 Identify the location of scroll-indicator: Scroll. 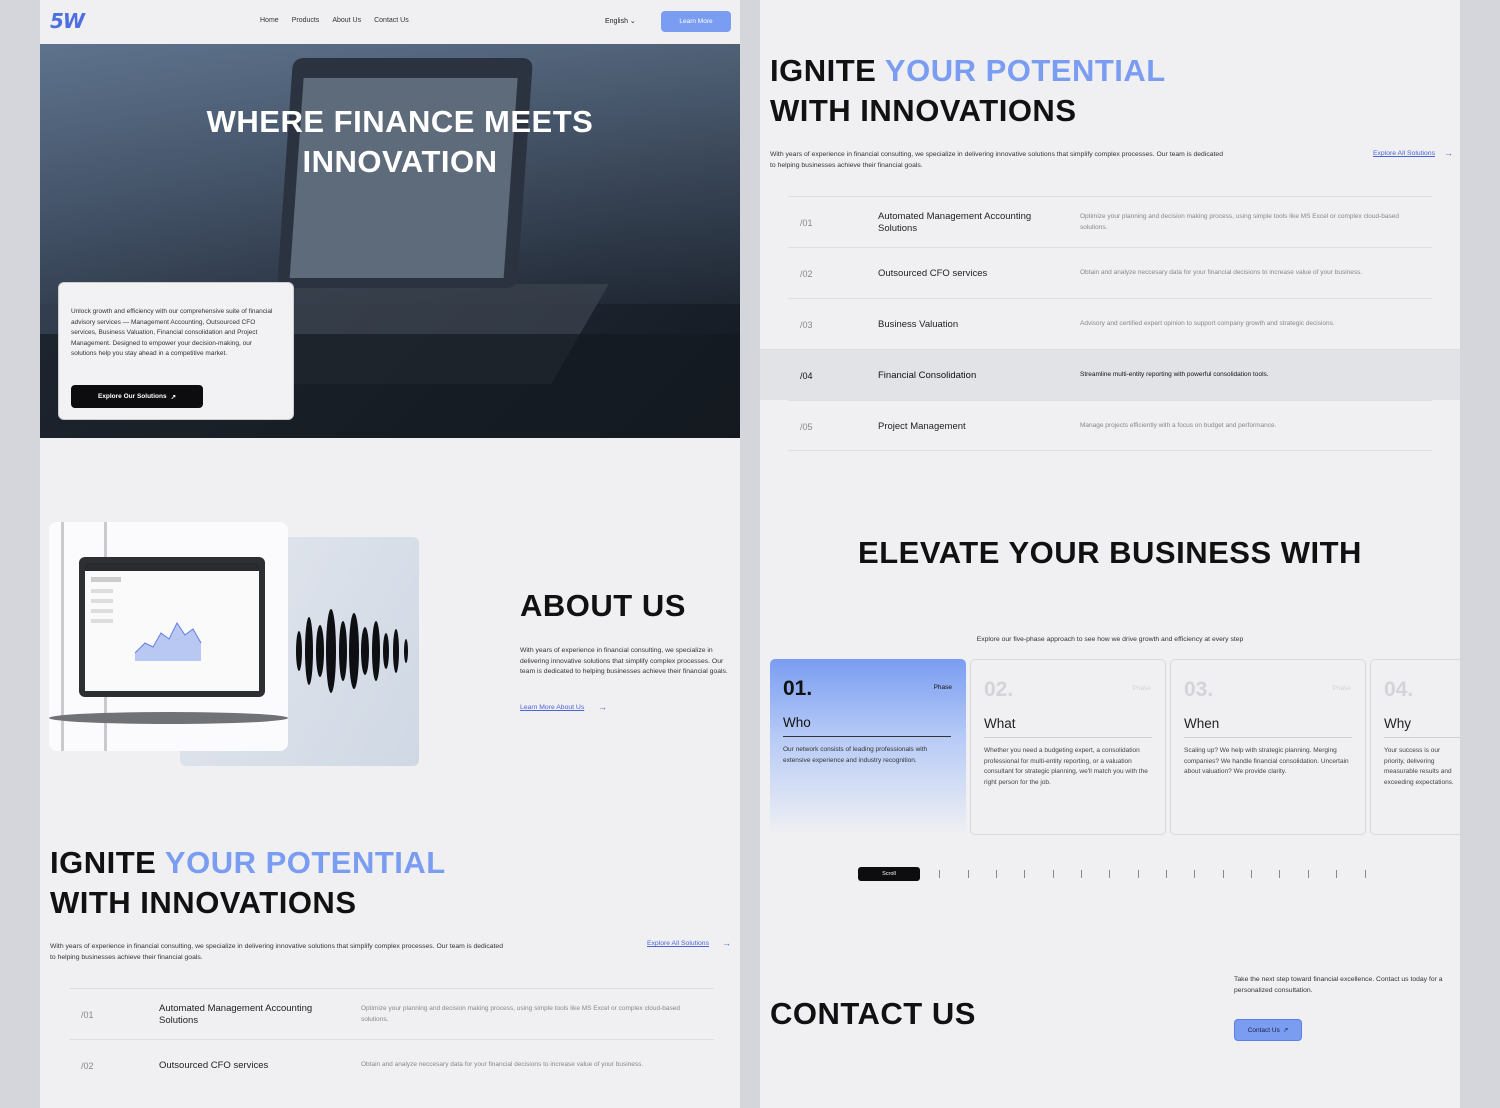
(889, 874).